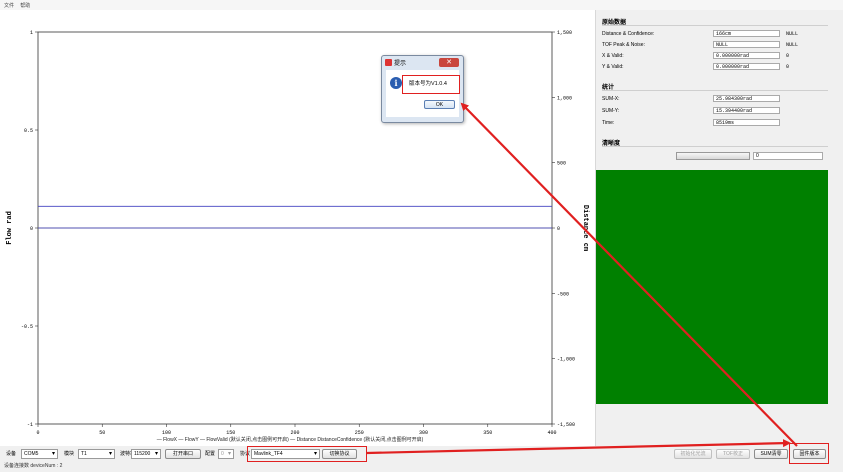  I want to click on y2-tick-label: 0, so click(558, 229).